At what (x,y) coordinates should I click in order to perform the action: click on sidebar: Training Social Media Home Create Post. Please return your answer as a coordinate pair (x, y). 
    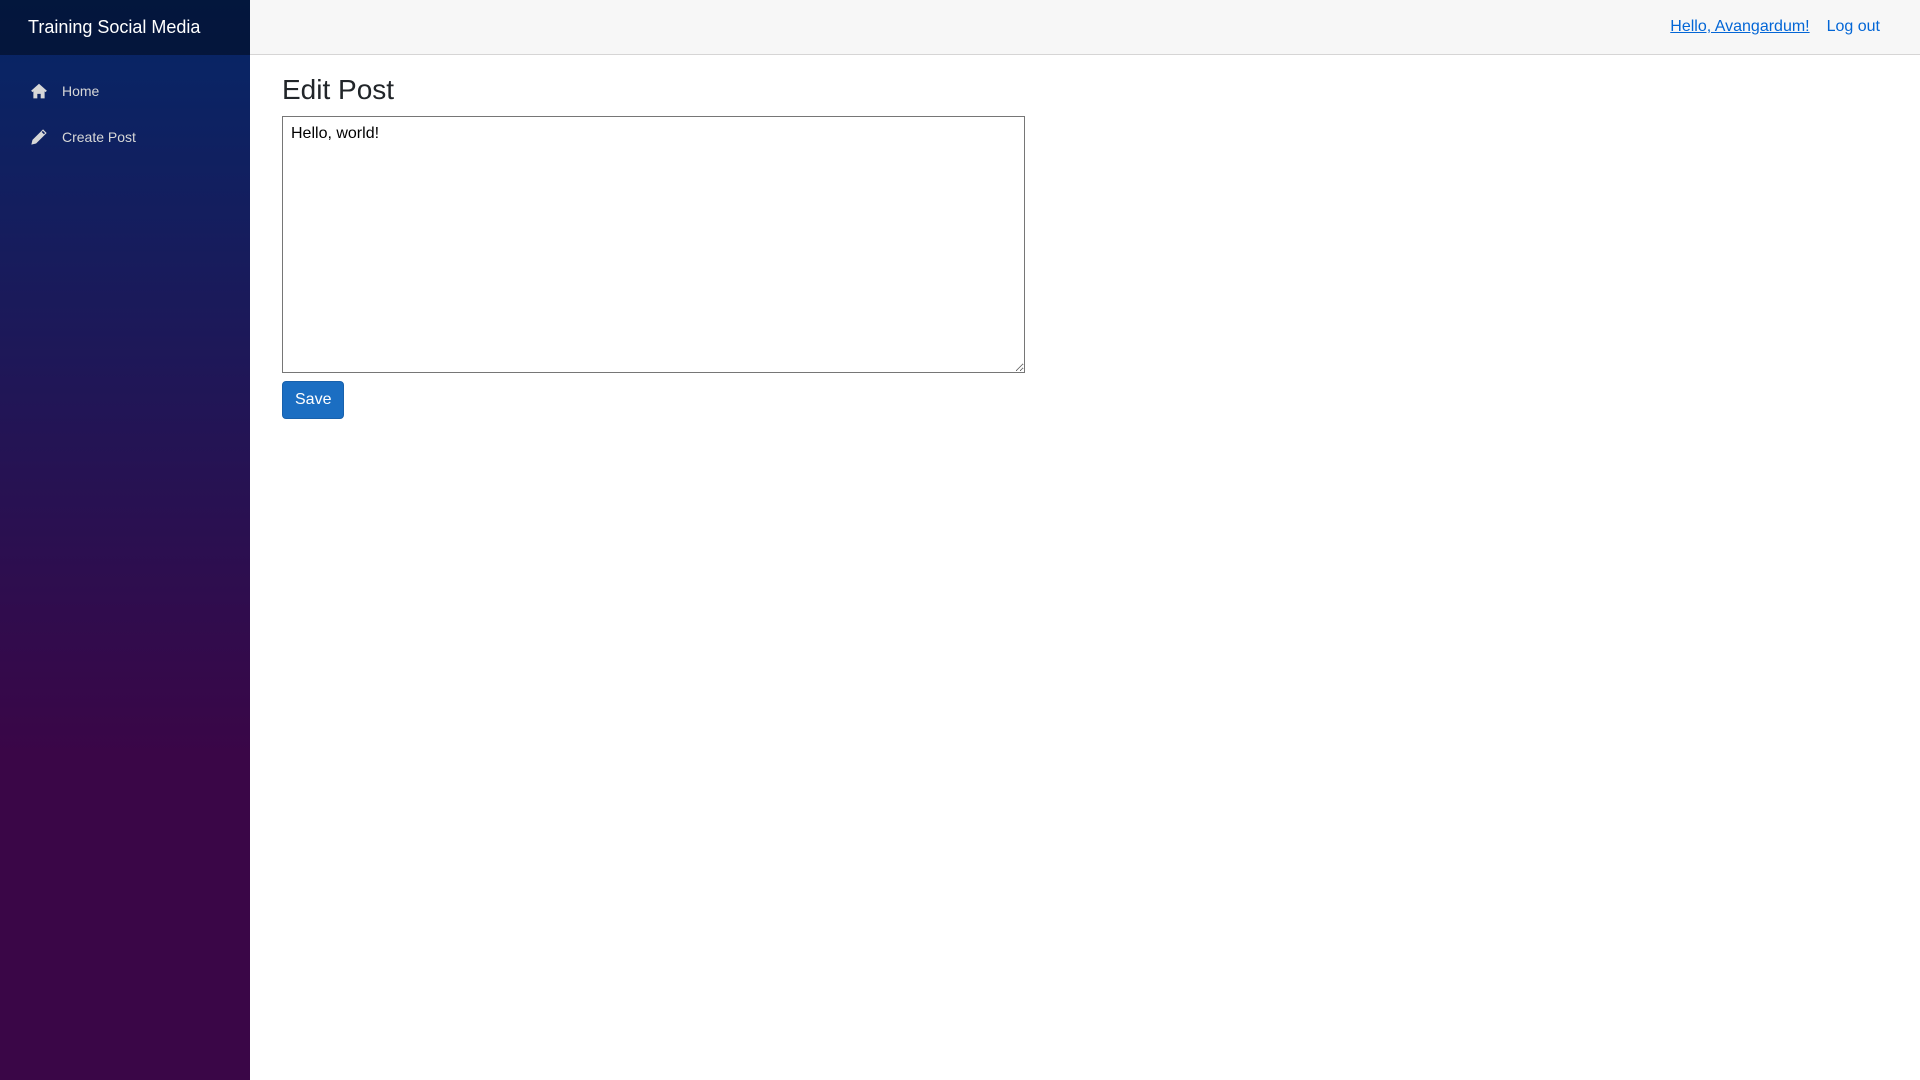
    Looking at the image, I should click on (125, 540).